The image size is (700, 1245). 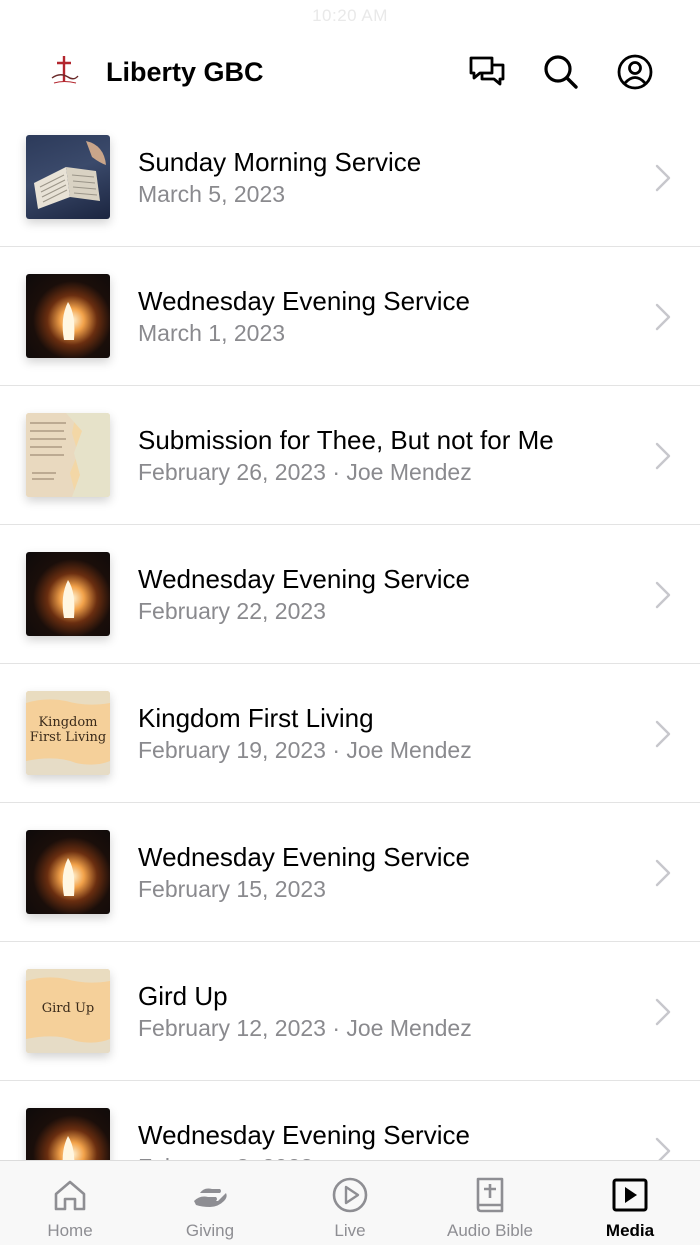 I want to click on torn-paper-thumbnail, so click(x=68, y=455).